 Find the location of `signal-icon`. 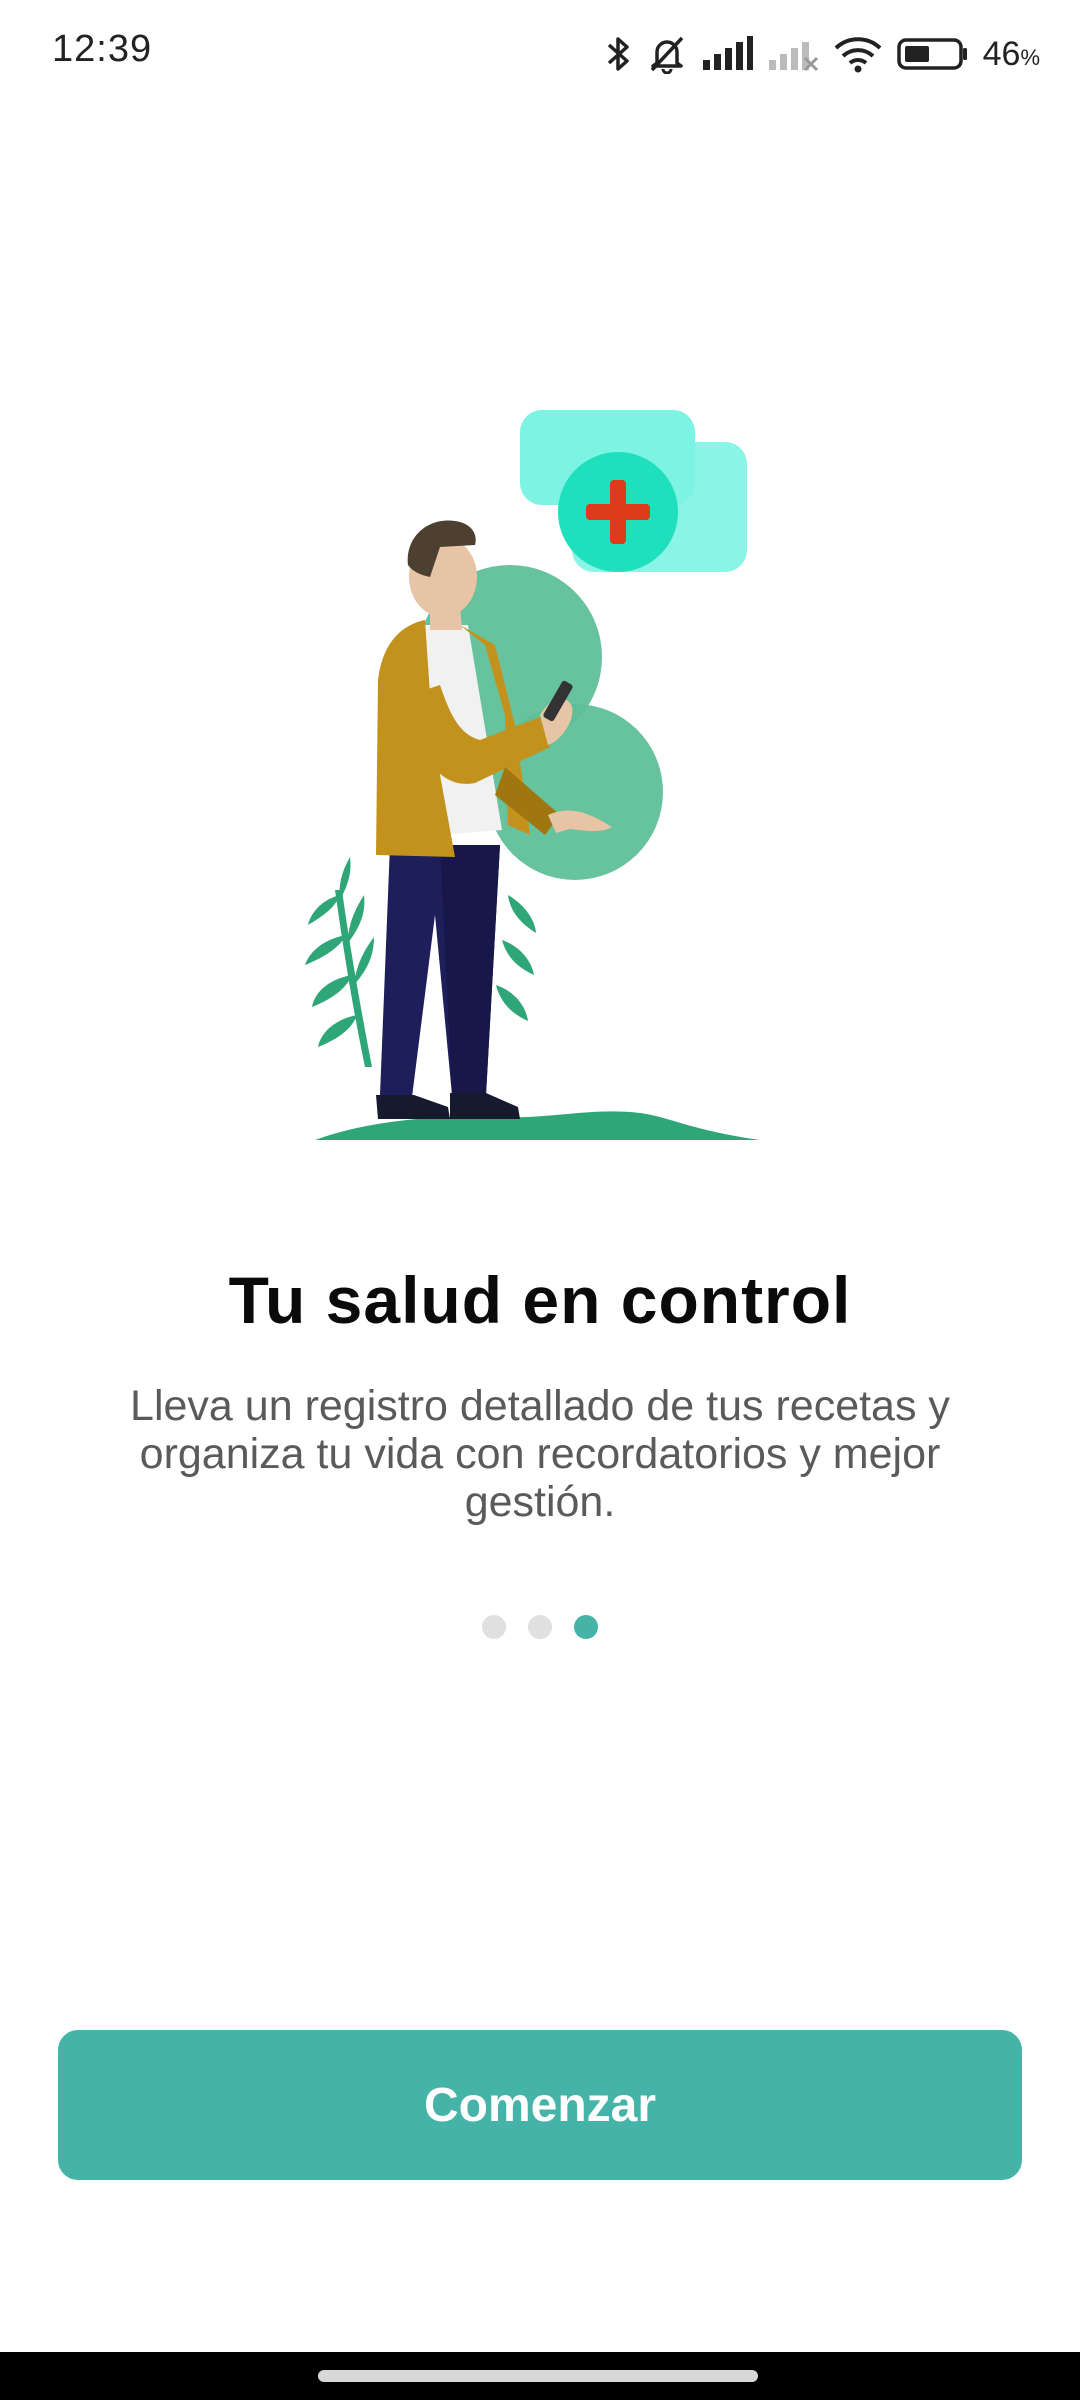

signal-icon is located at coordinates (727, 54).